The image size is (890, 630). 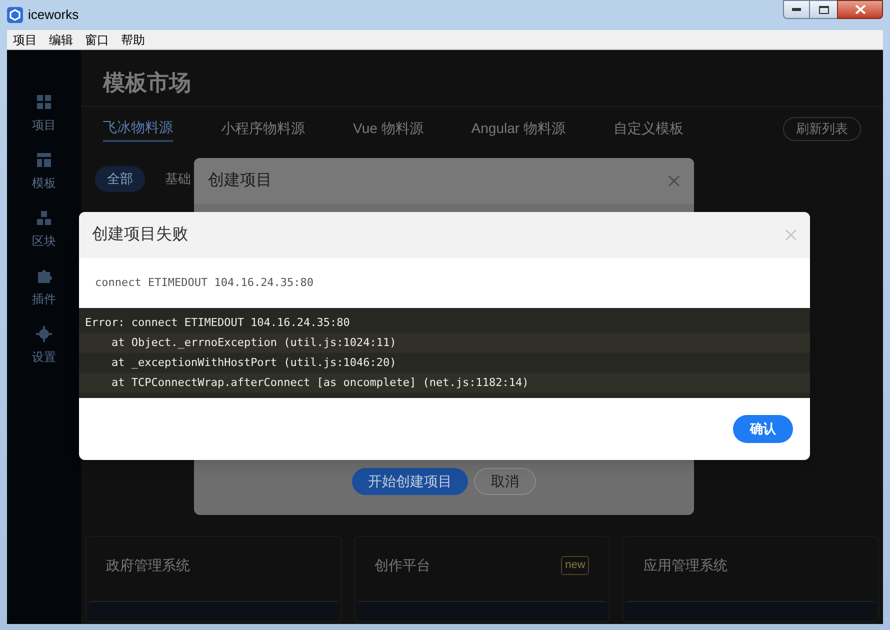 What do you see at coordinates (138, 128) in the screenshot?
I see `tab: 飞冰物料源` at bounding box center [138, 128].